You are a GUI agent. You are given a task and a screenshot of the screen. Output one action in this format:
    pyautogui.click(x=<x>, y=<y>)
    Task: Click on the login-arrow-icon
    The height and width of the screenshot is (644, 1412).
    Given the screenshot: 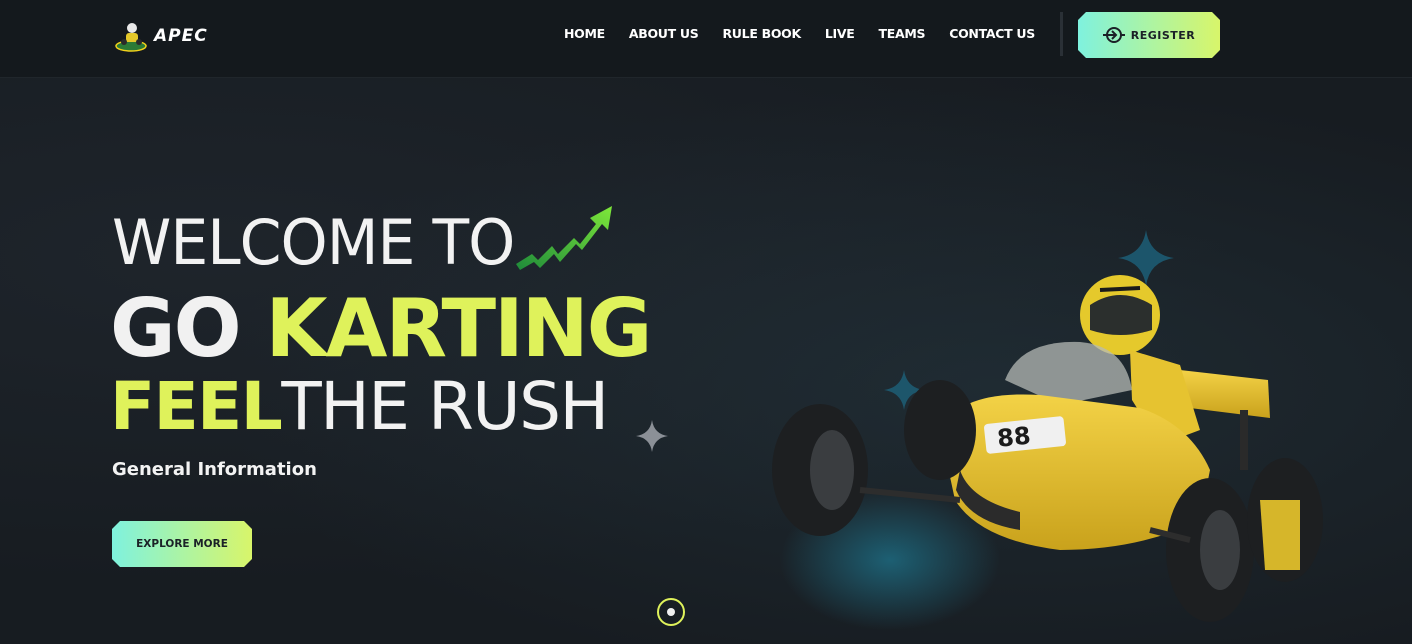 What is the action you would take?
    pyautogui.click(x=1114, y=35)
    